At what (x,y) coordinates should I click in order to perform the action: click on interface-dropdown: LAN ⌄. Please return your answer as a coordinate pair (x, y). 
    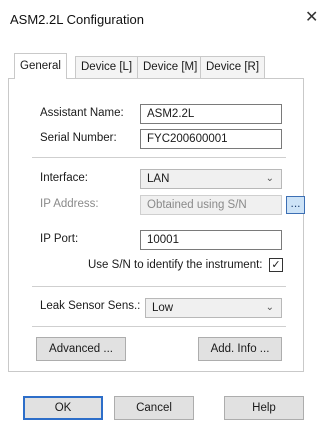
    Looking at the image, I should click on (211, 179).